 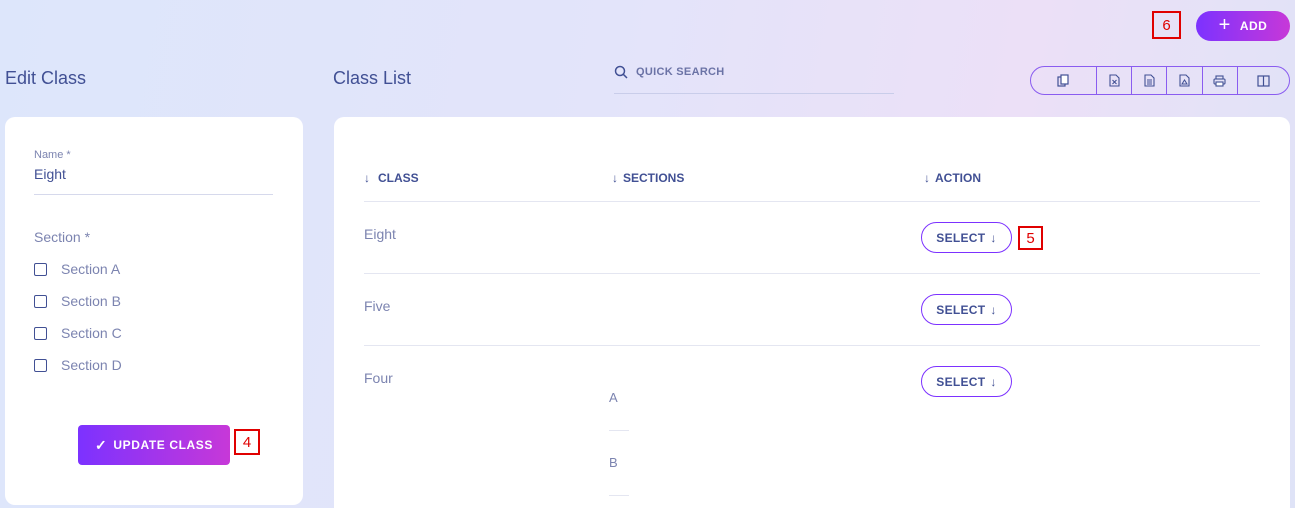 I want to click on section-cell: B, so click(x=613, y=462).